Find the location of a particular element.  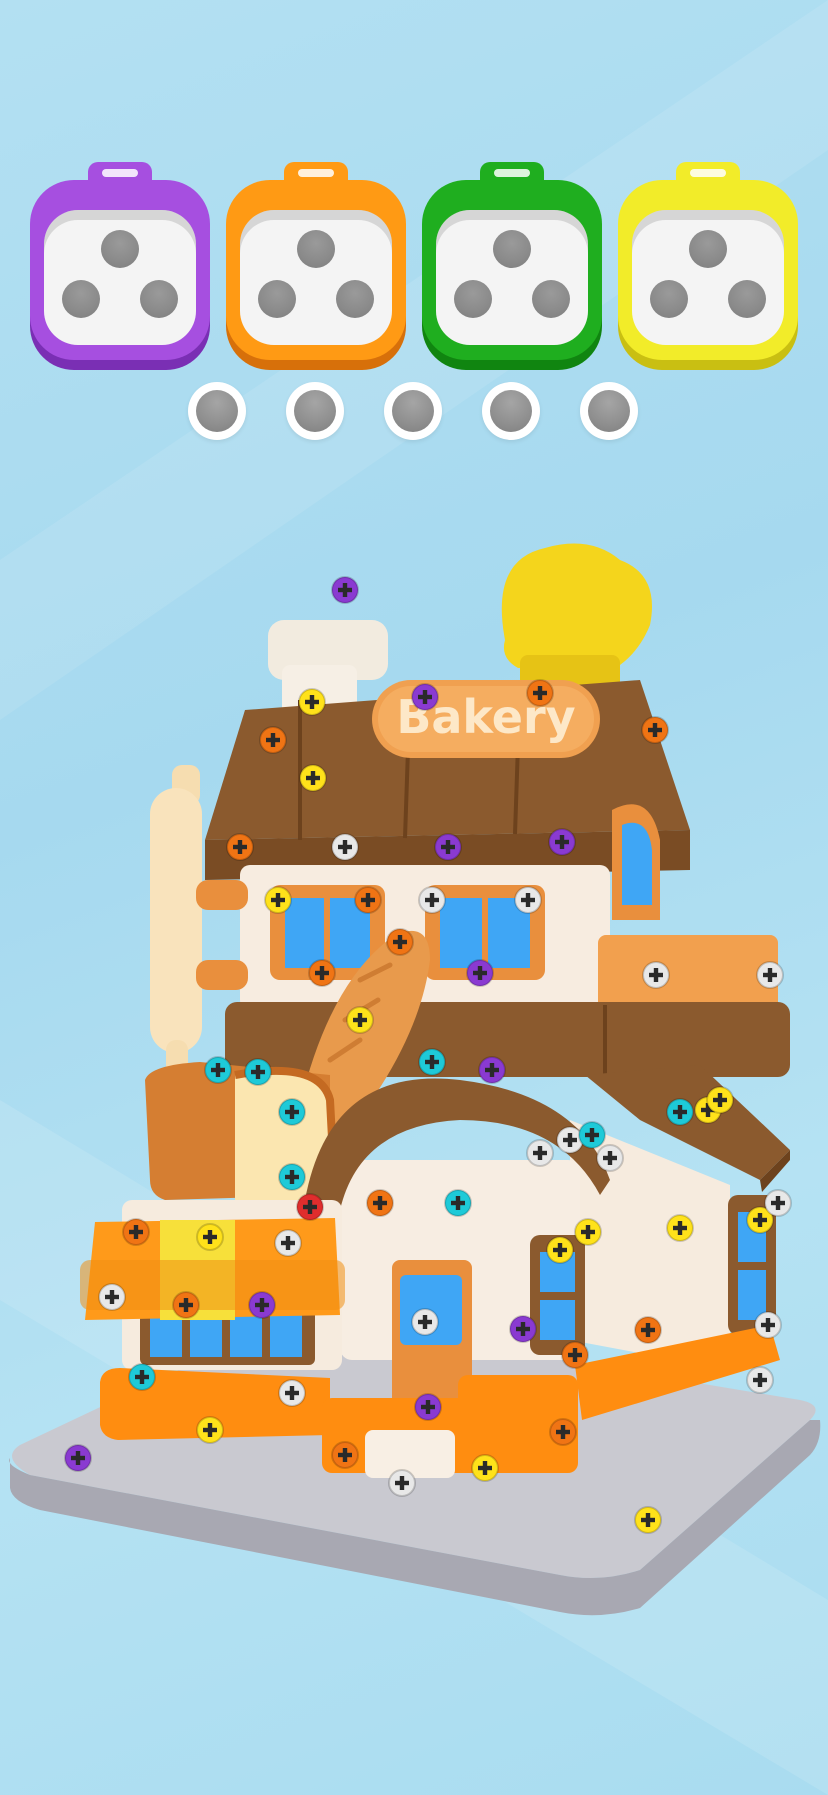

bakery-sign: Bakery is located at coordinates (486, 719).